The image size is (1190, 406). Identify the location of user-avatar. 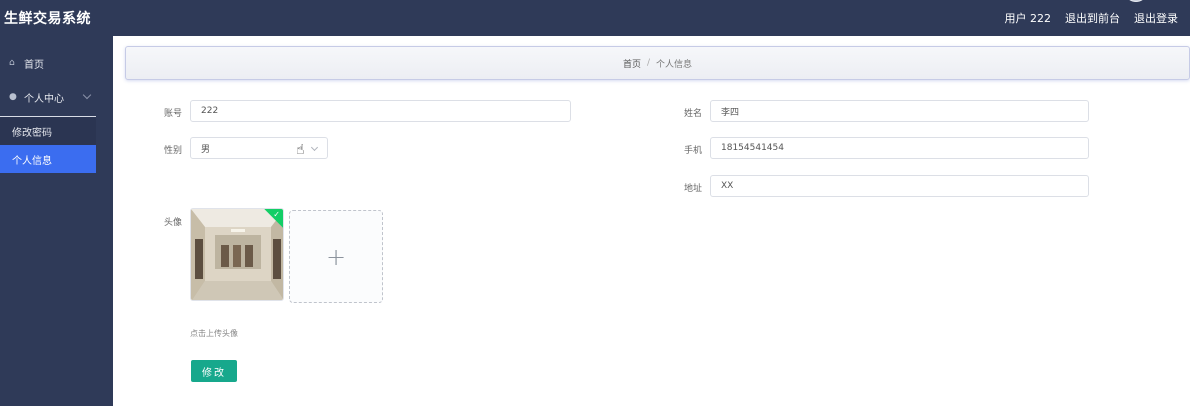
(1136, 1).